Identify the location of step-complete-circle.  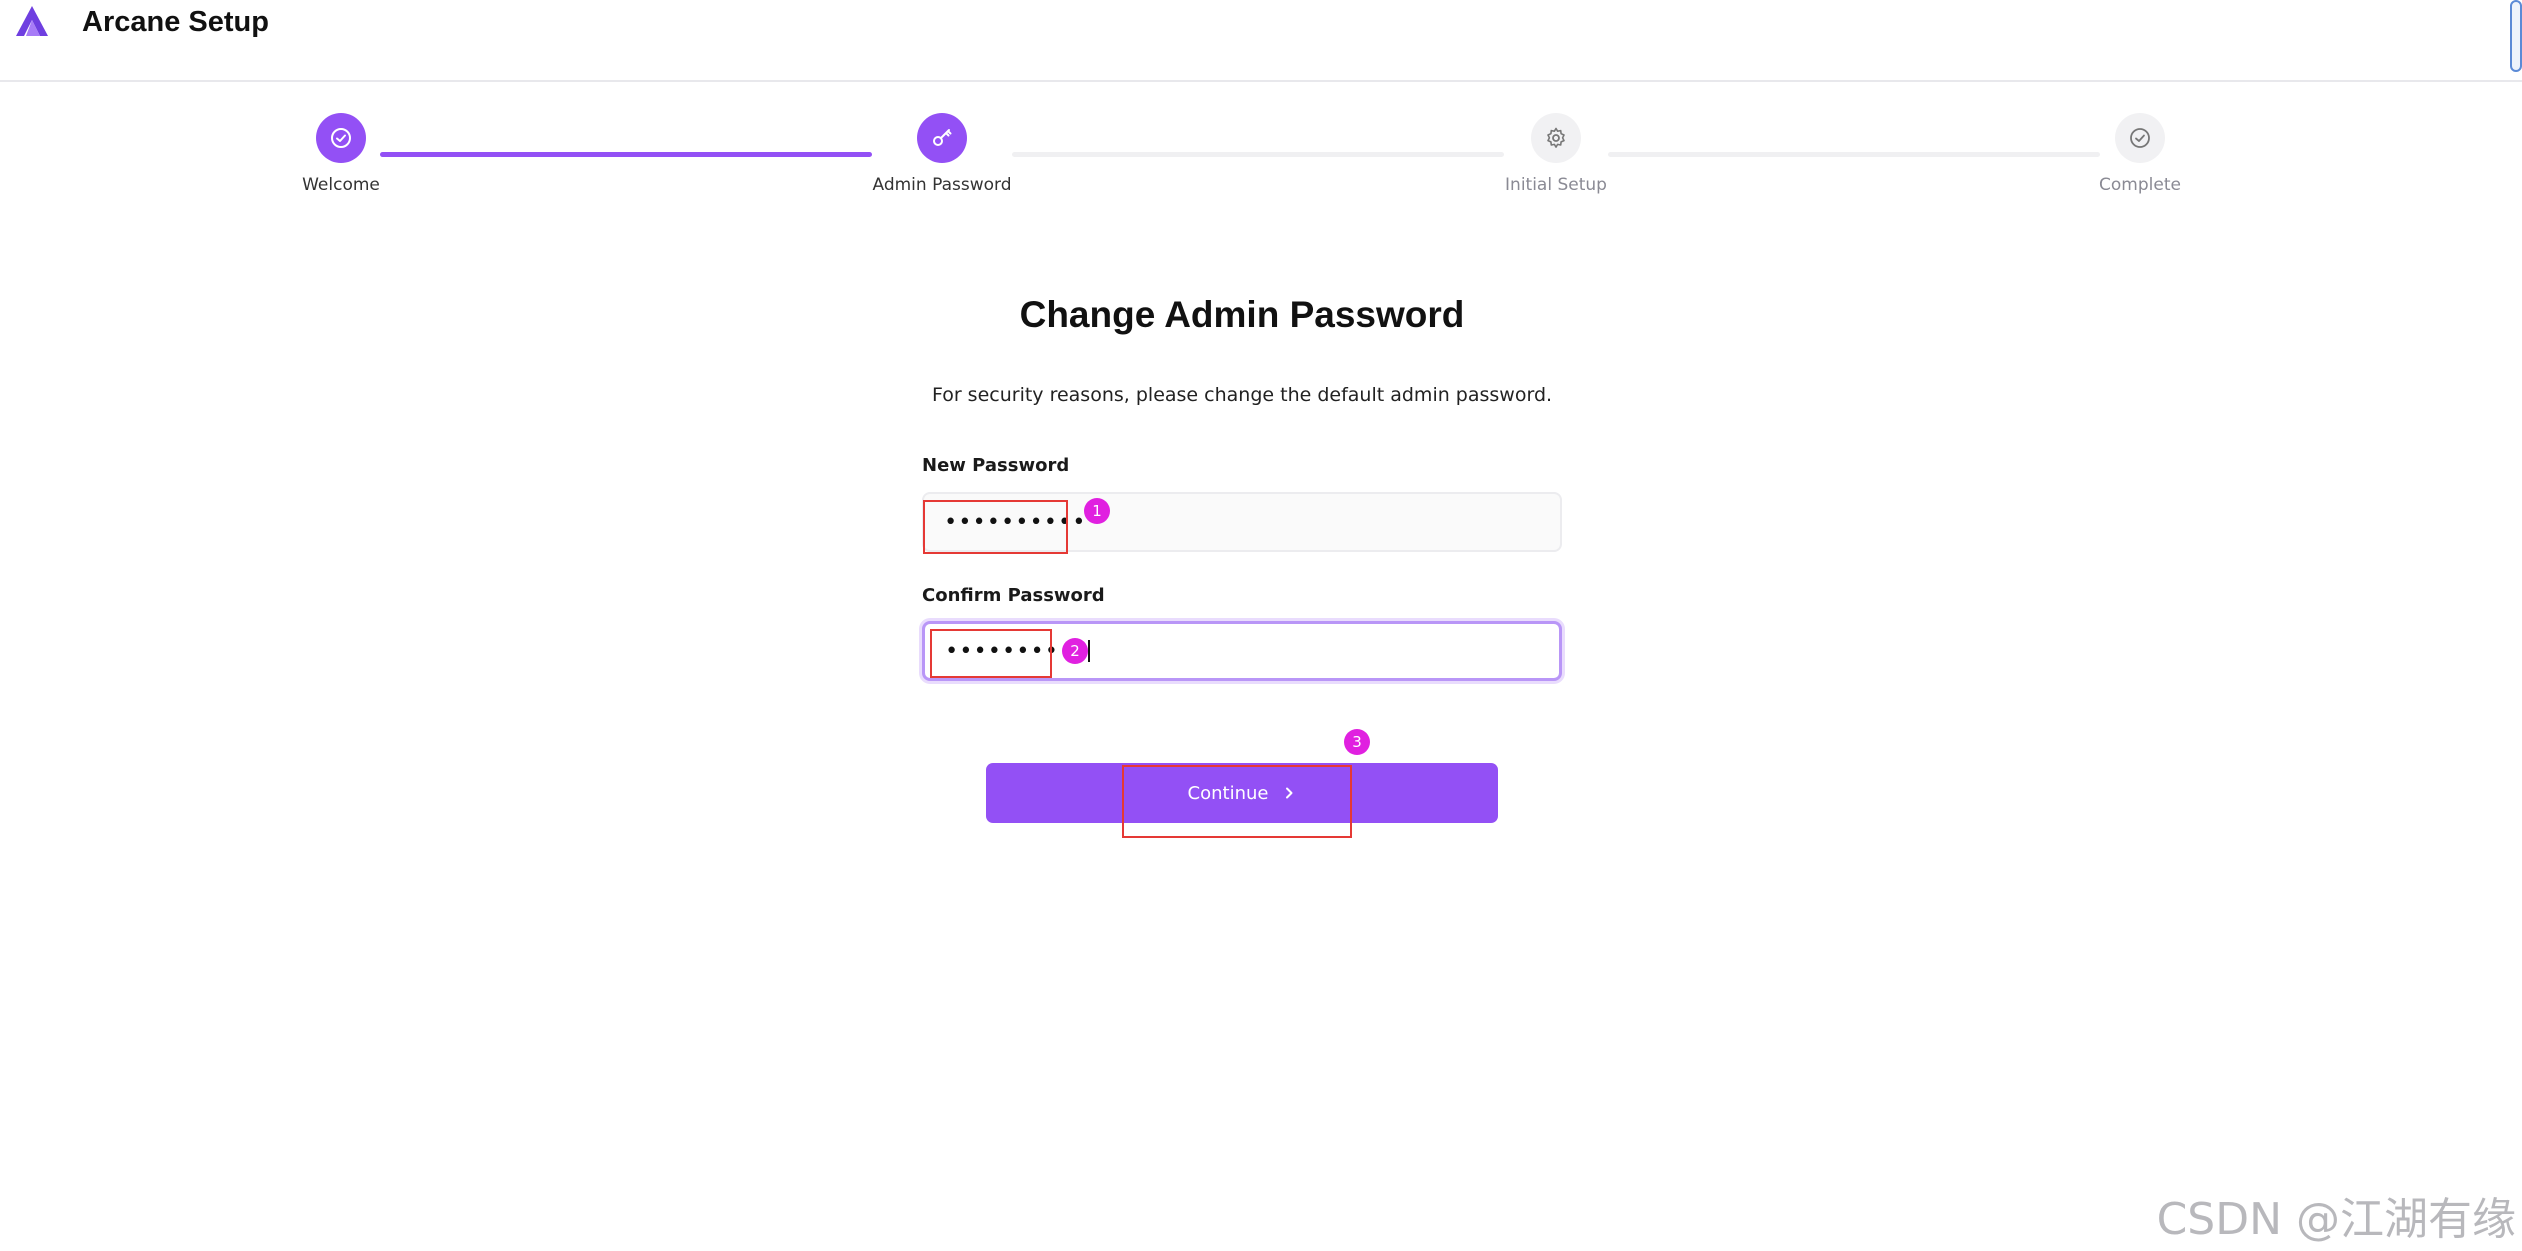
(2140, 138).